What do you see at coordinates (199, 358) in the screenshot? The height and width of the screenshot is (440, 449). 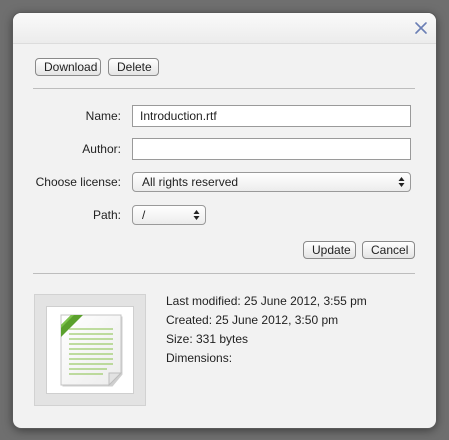 I see `dimensions-text: Dimensions:` at bounding box center [199, 358].